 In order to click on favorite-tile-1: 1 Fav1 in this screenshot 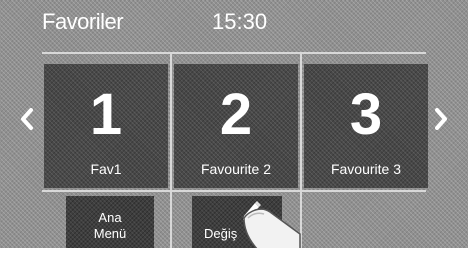, I will do `click(106, 126)`.